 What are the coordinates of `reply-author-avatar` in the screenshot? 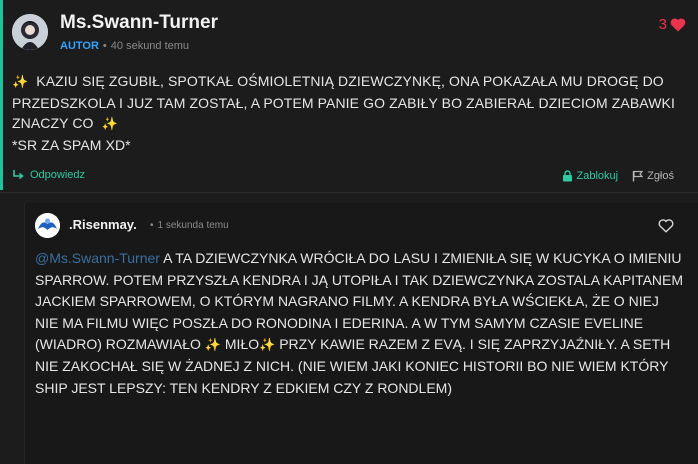 It's located at (47, 225).